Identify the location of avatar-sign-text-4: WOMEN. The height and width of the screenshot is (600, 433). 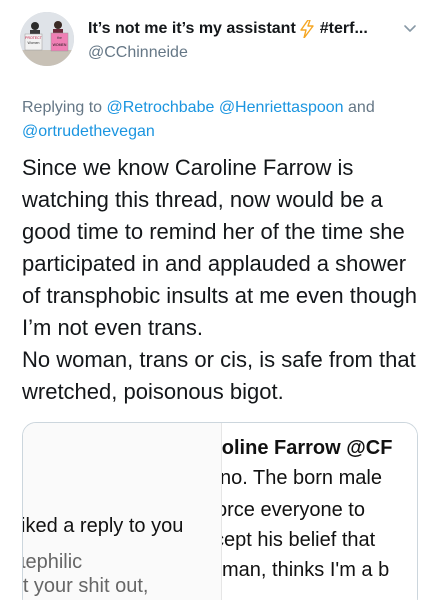
(60, 45).